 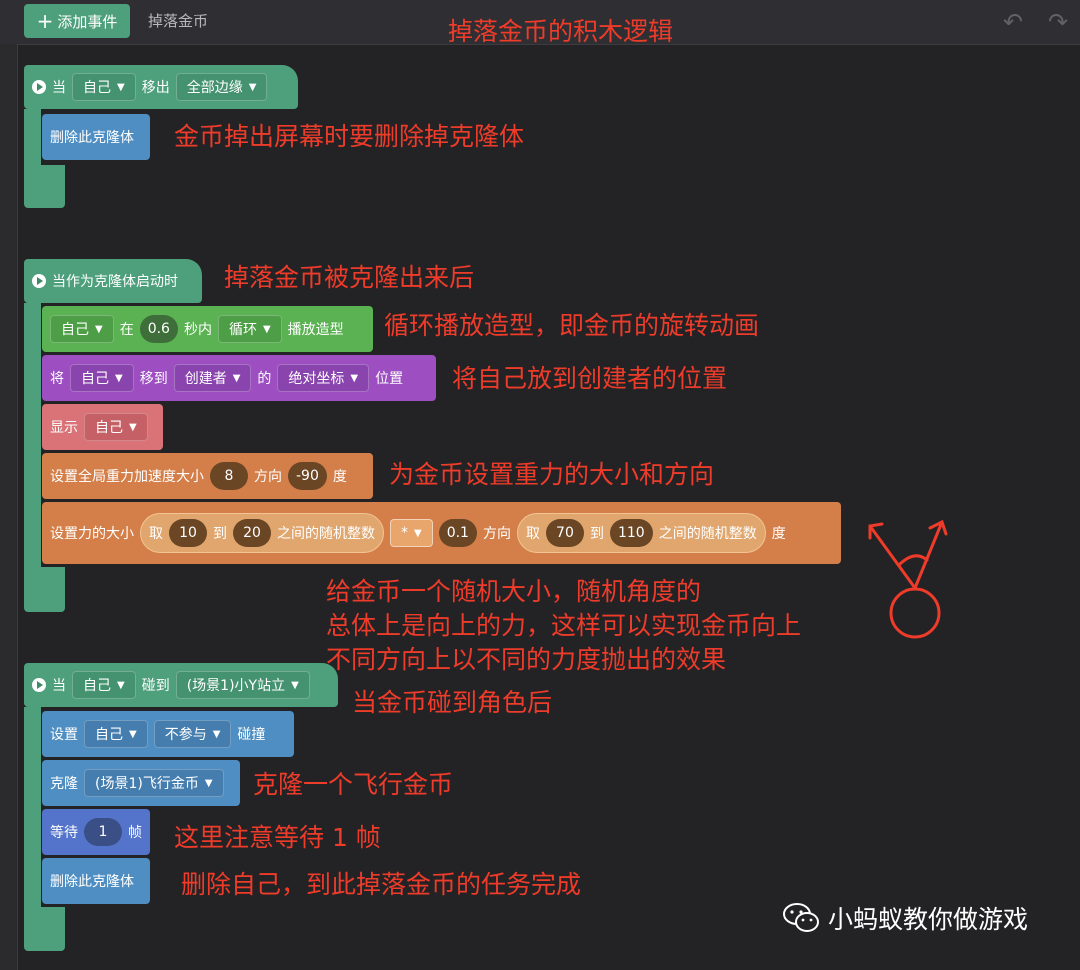 I want to click on collision-mode-value: 不参与, so click(x=185, y=735).